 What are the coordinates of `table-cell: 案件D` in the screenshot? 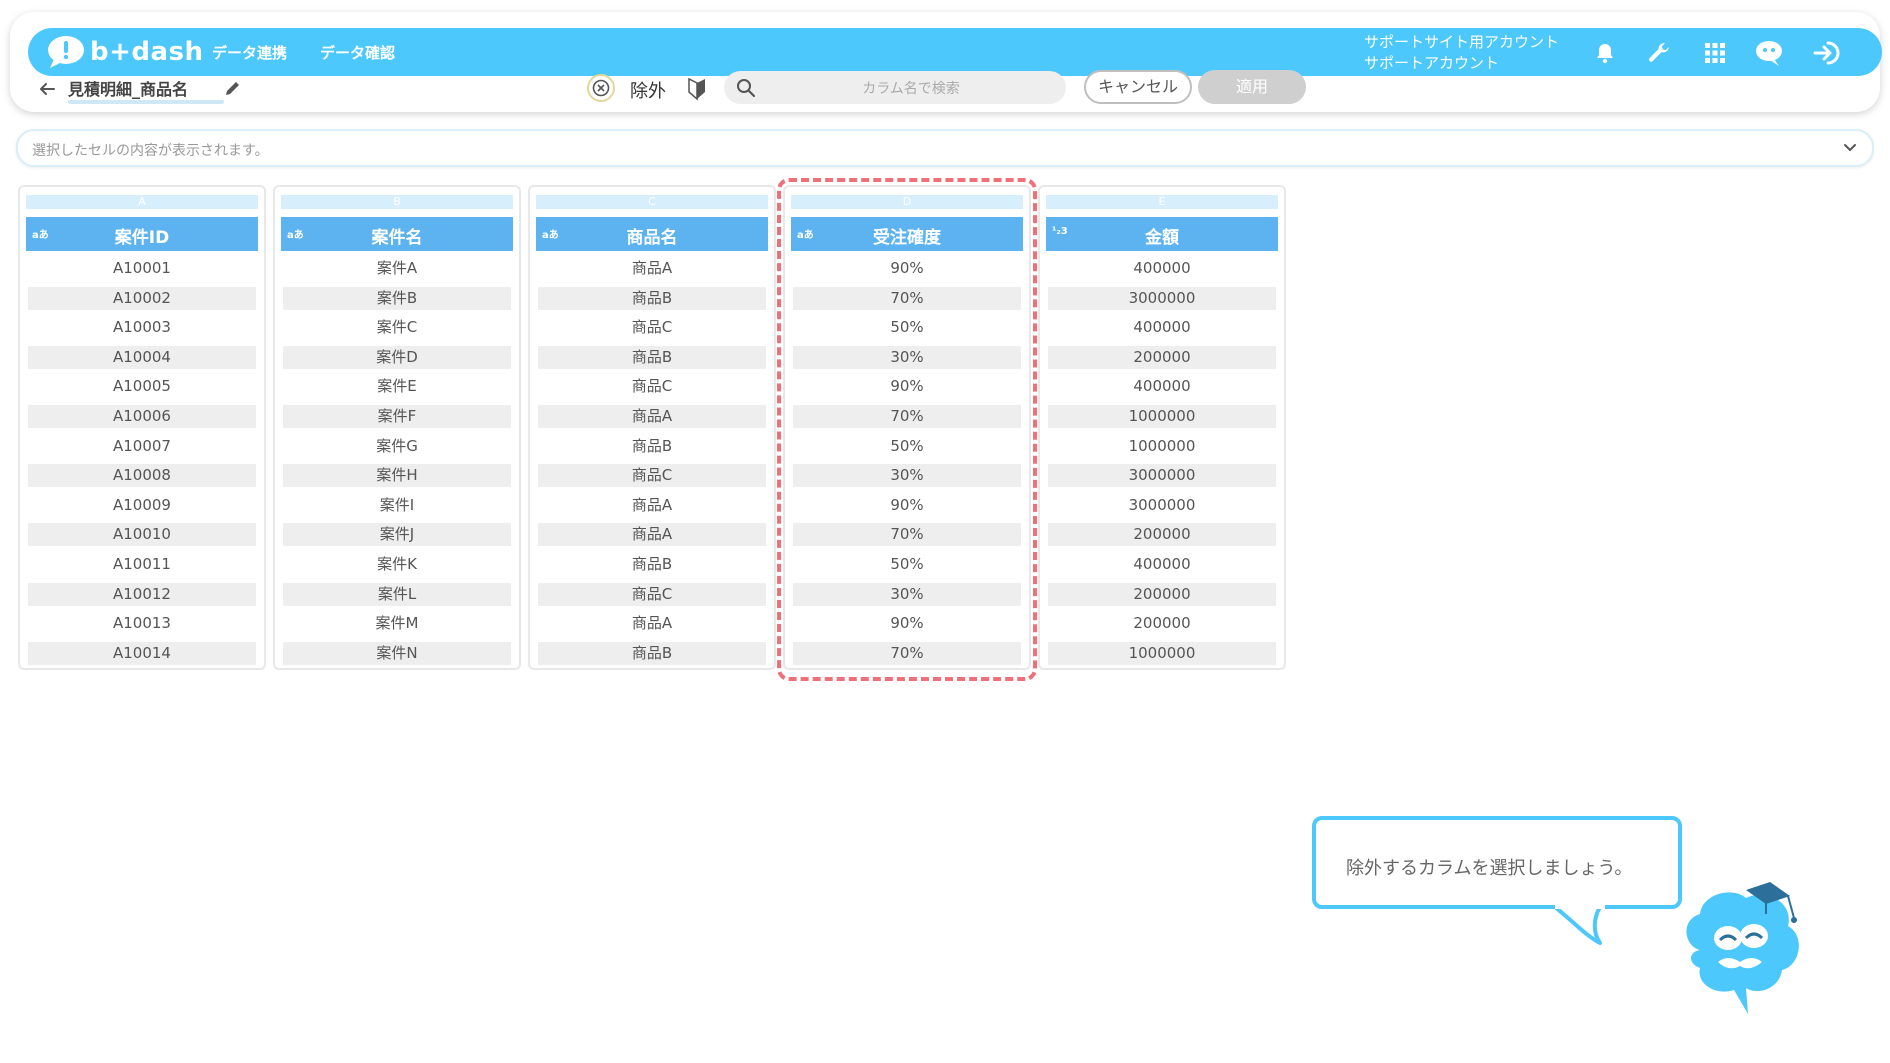 It's located at (397, 357).